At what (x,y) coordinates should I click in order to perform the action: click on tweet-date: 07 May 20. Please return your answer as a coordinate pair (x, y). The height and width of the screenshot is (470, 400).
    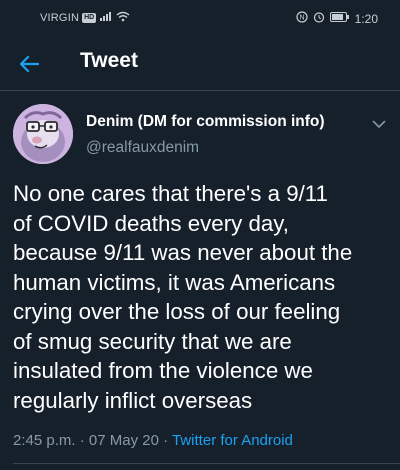
    Looking at the image, I should click on (123, 440).